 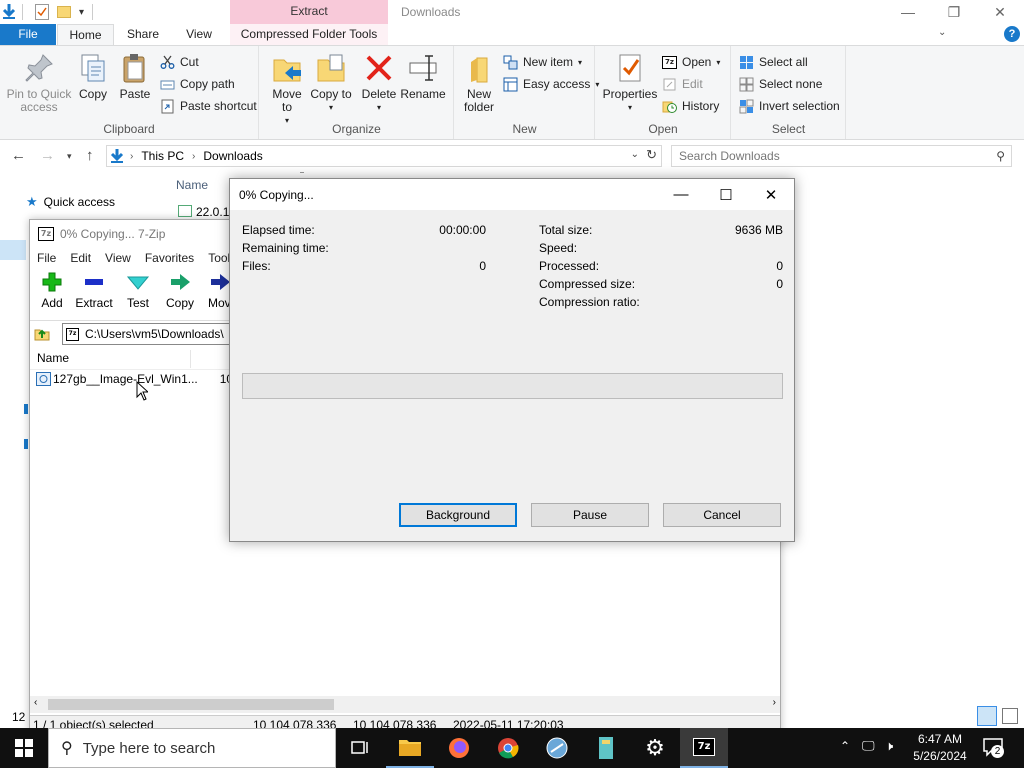 I want to click on easy-access-button: Easy access ▾, so click(x=551, y=84).